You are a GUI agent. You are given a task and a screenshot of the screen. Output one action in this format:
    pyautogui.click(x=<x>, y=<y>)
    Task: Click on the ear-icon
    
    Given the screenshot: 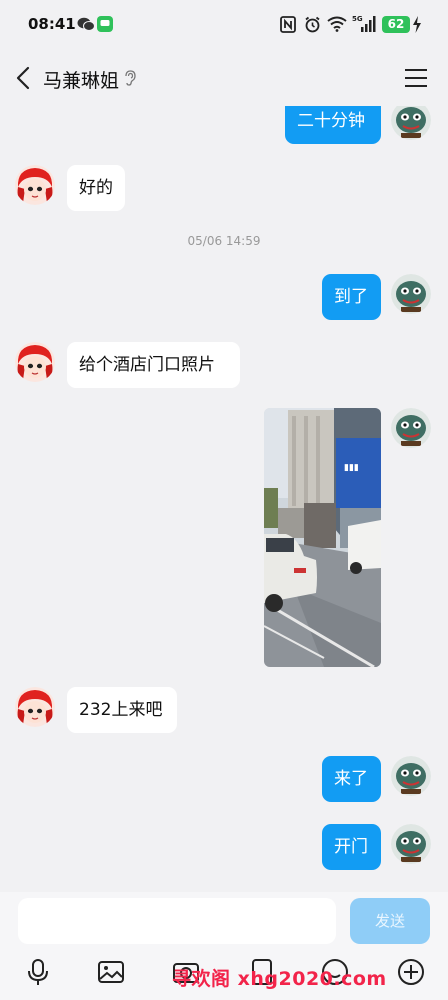 What is the action you would take?
    pyautogui.click(x=130, y=78)
    